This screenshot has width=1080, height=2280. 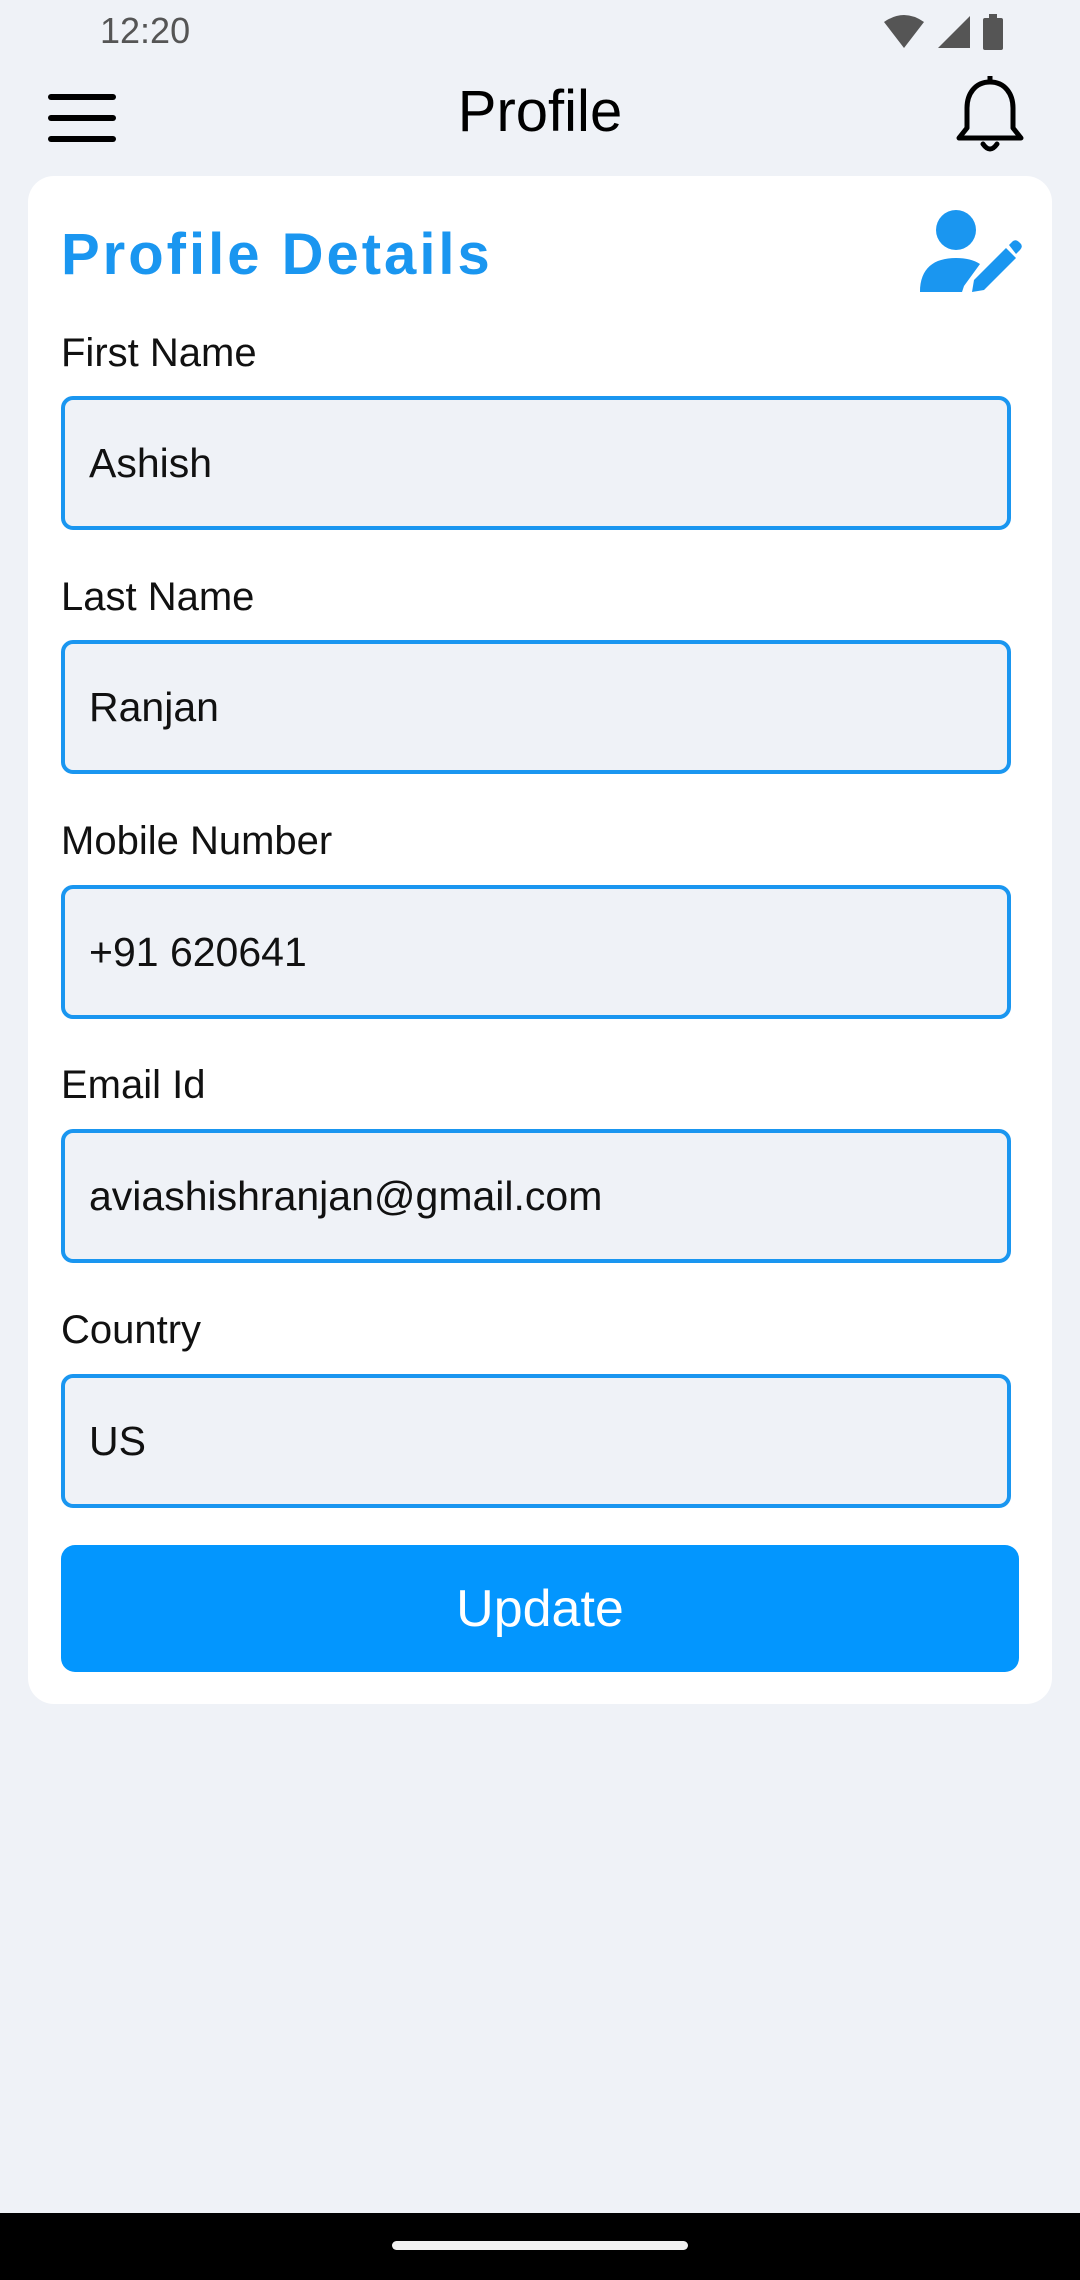 I want to click on update-button: Update, so click(x=540, y=1608).